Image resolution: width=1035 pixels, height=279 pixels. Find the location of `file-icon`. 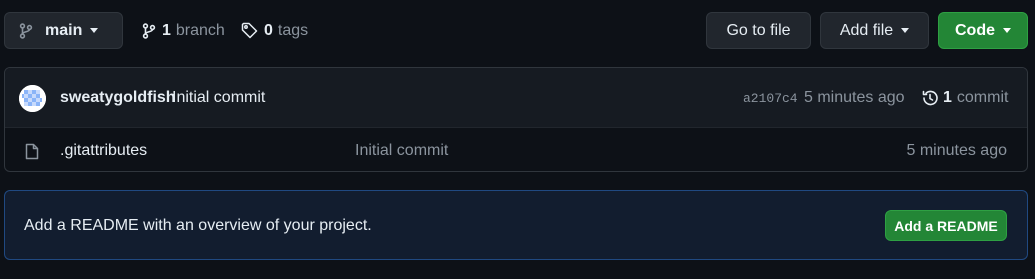

file-icon is located at coordinates (32, 151).